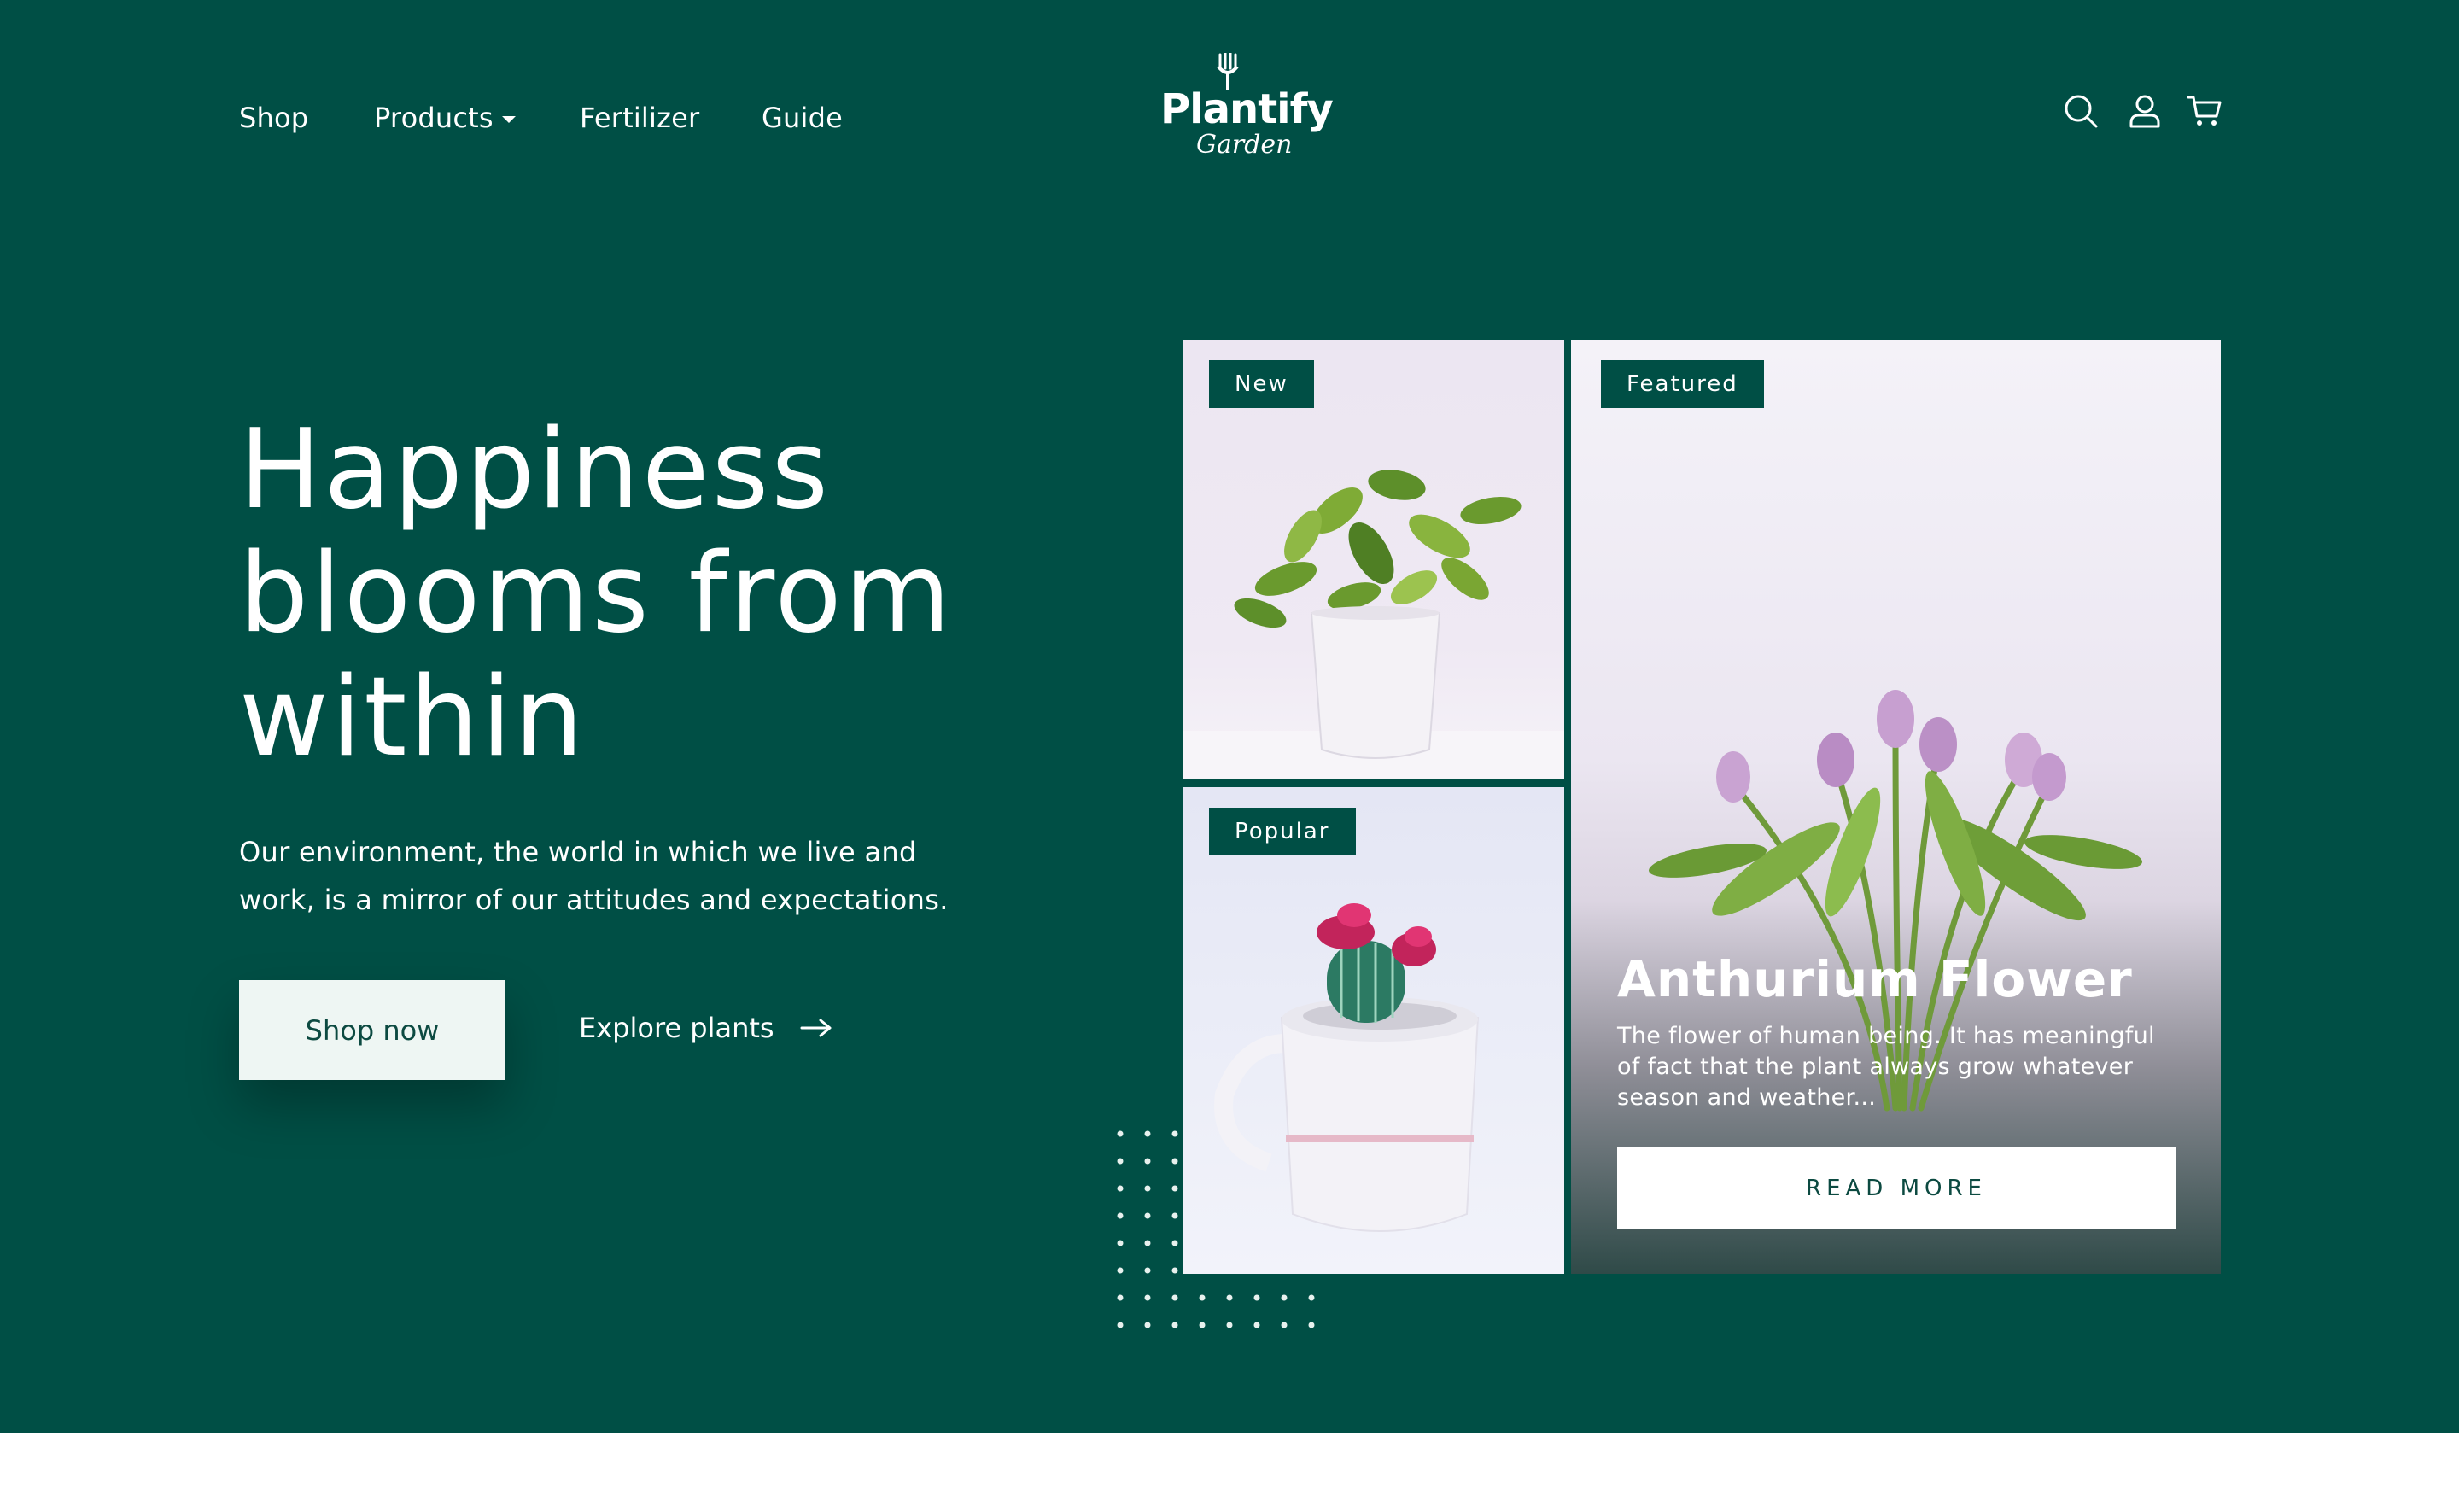  I want to click on product-card-popular: Popular, so click(1373, 1030).